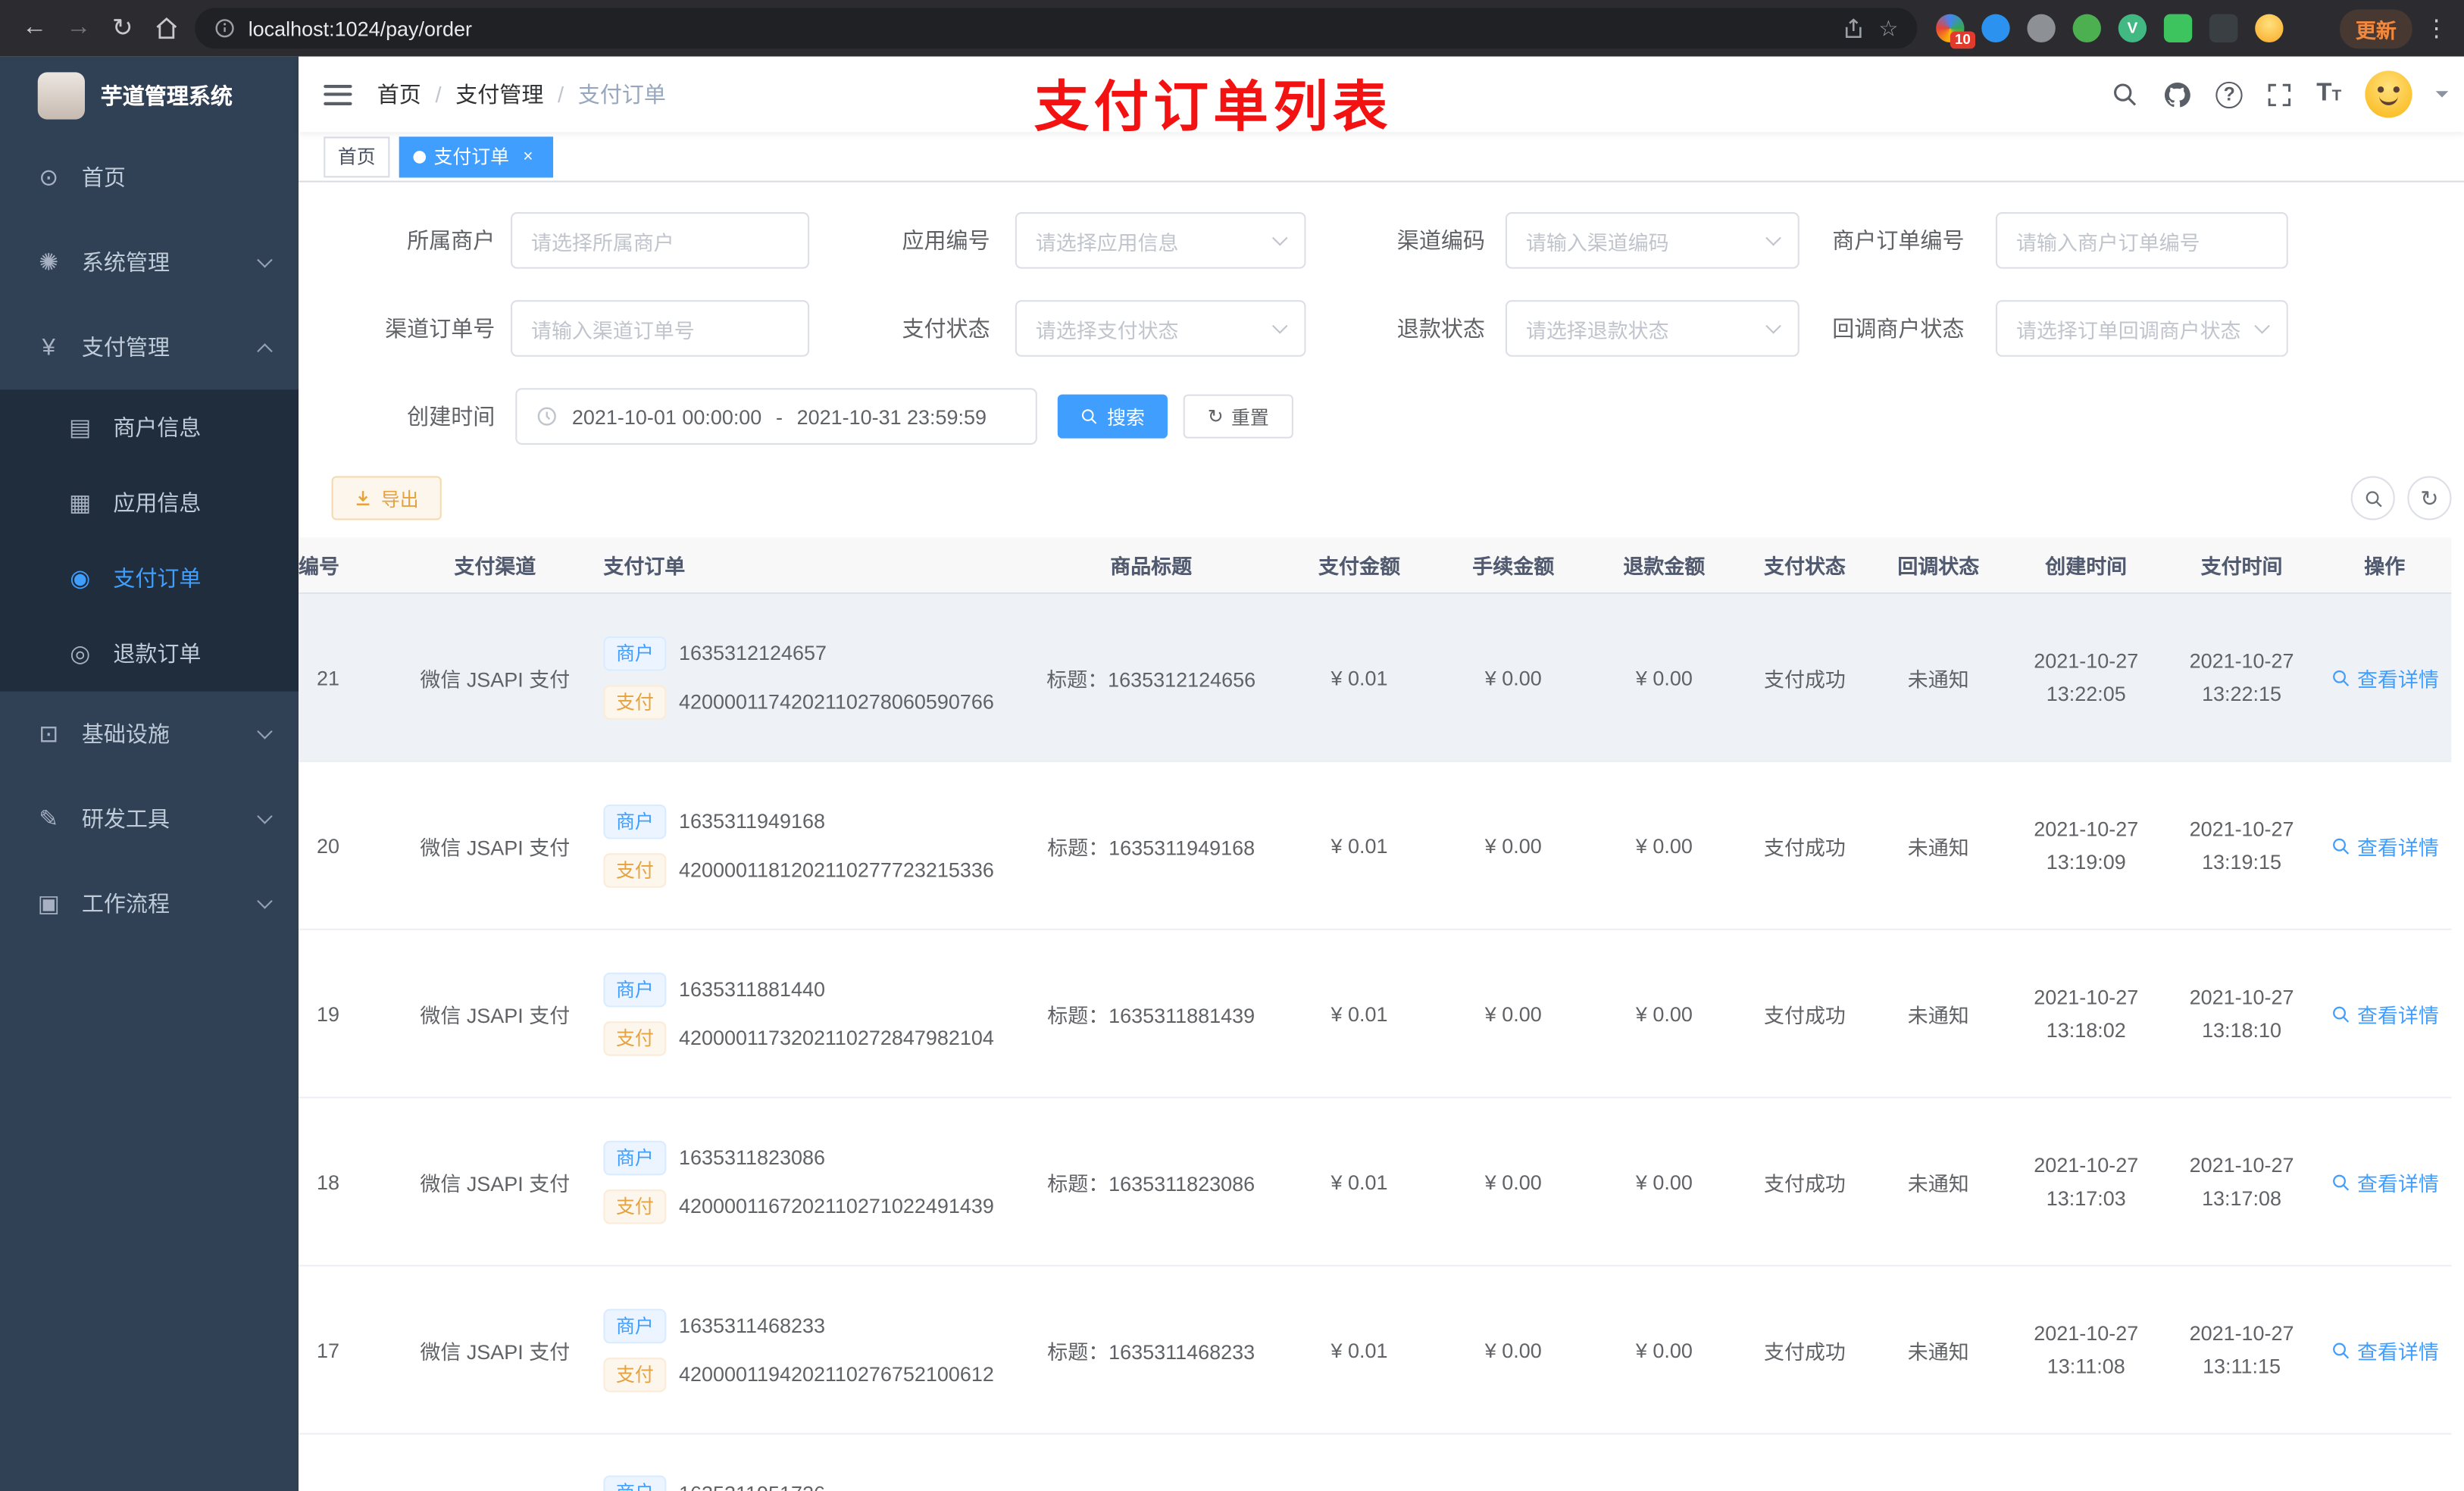  What do you see at coordinates (1938, 567) in the screenshot?
I see `col-notify-status: 回调状态` at bounding box center [1938, 567].